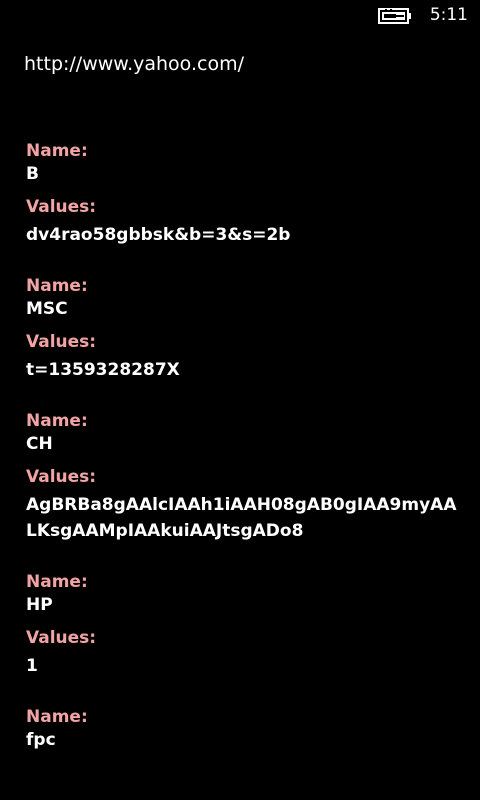 The image size is (480, 800). What do you see at coordinates (39, 605) in the screenshot?
I see `cookie-name: HP` at bounding box center [39, 605].